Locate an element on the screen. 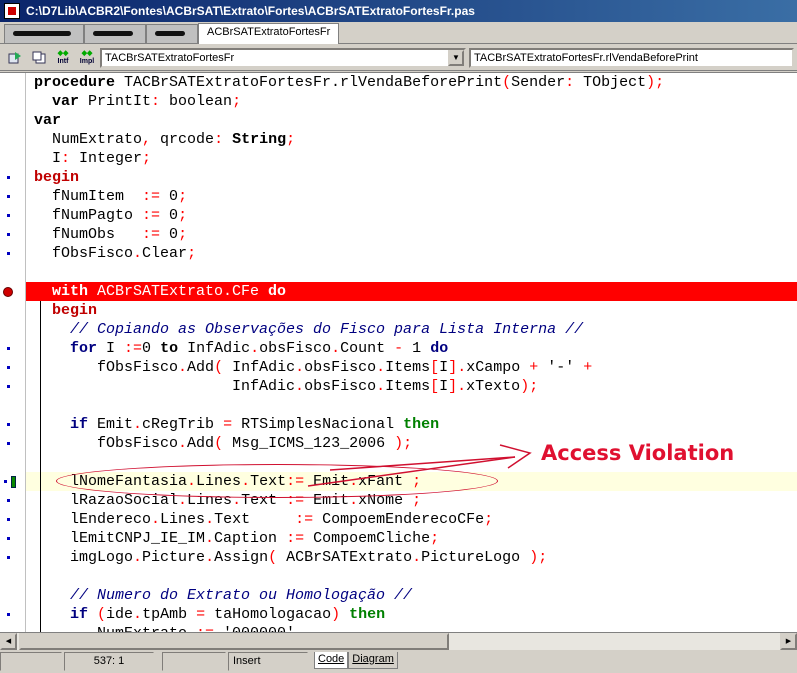 The height and width of the screenshot is (673, 797). navigate-back-icon is located at coordinates (14, 57).